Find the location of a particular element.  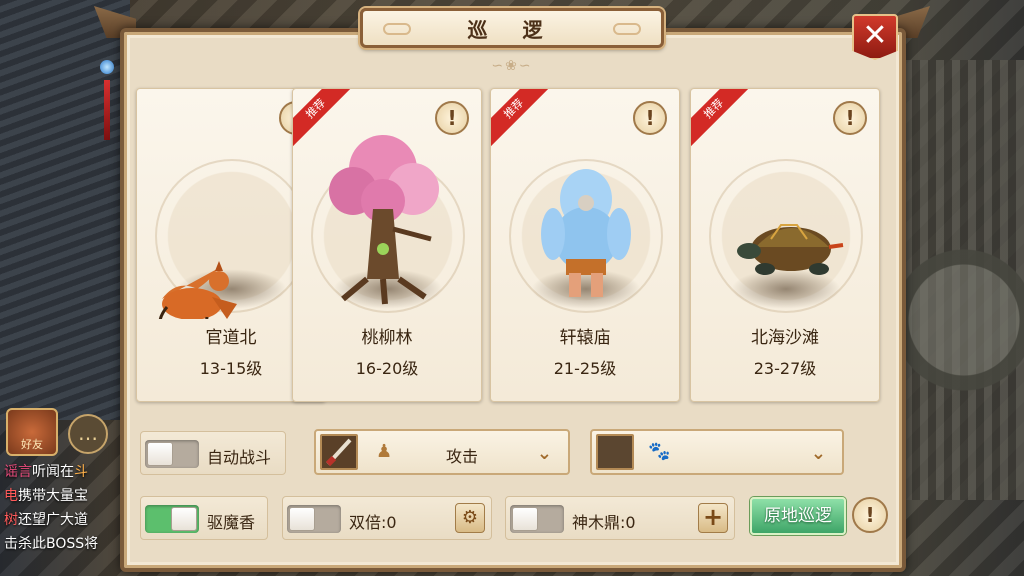

sword-skill-icon is located at coordinates (339, 452).